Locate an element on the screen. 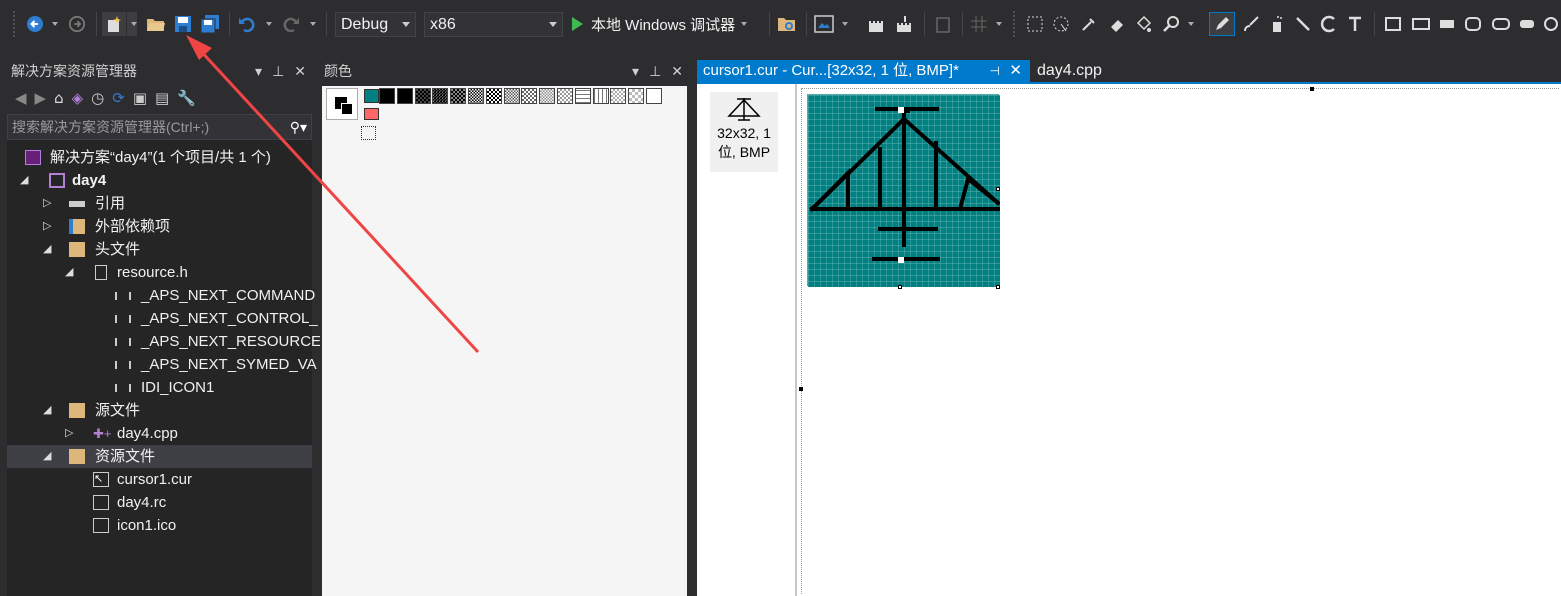 The image size is (1561, 596). forward-icon: ▶ is located at coordinates (41, 98).